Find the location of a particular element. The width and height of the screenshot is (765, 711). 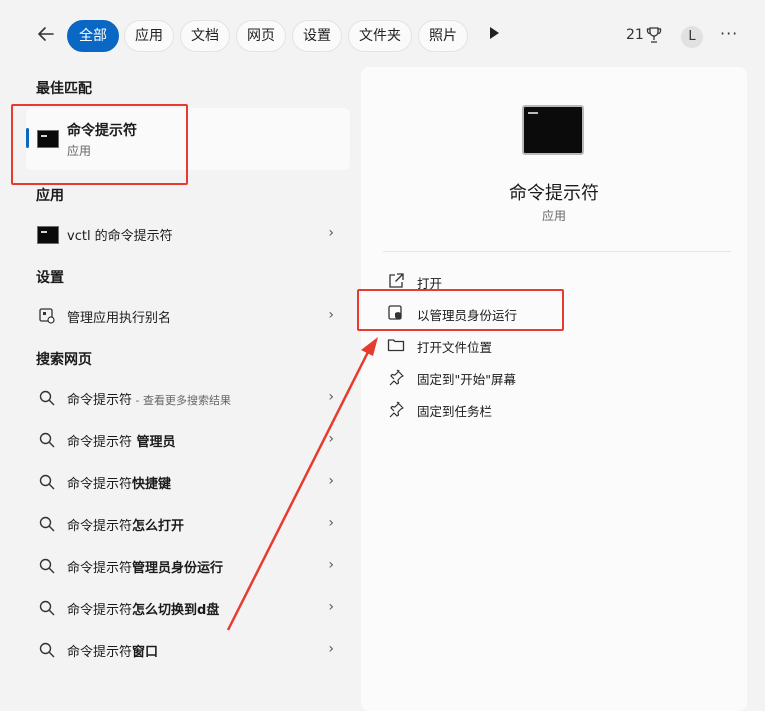

more-options-icon: ··· is located at coordinates (729, 33).